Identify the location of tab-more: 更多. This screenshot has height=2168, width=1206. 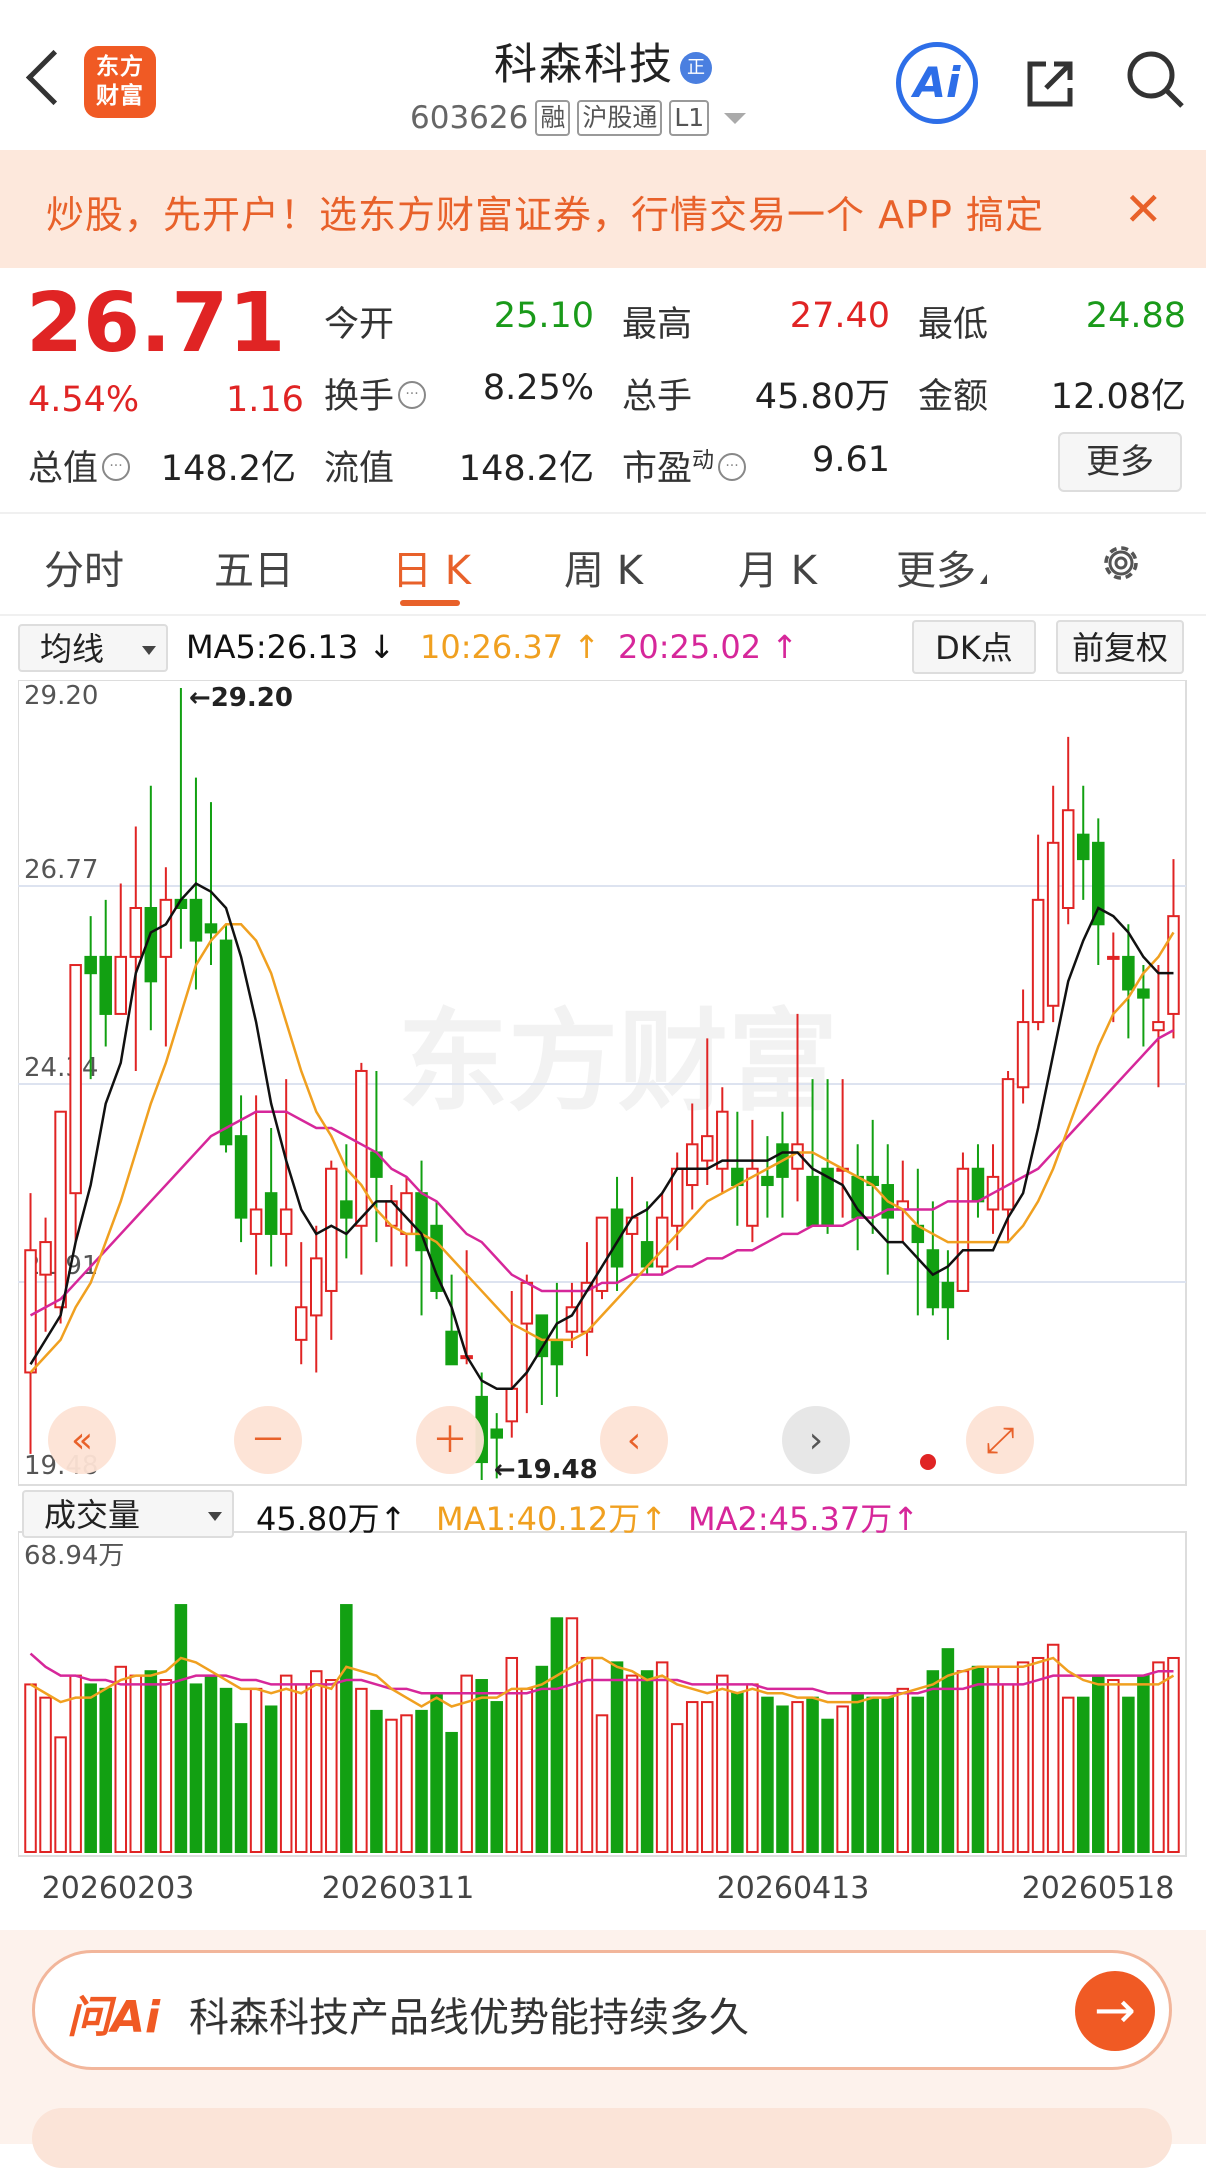
(941, 567).